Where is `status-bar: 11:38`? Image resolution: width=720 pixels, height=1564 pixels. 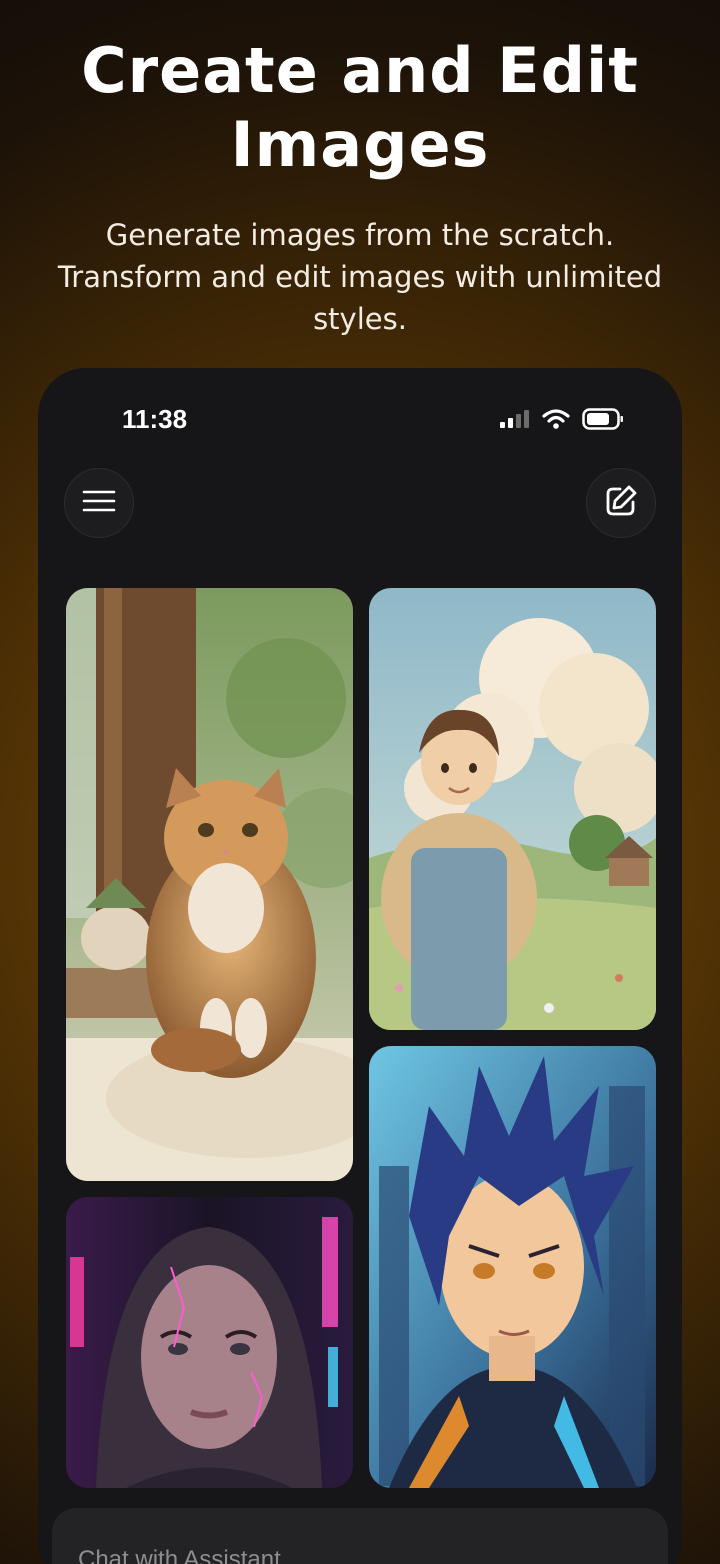
status-bar: 11:38 is located at coordinates (360, 418).